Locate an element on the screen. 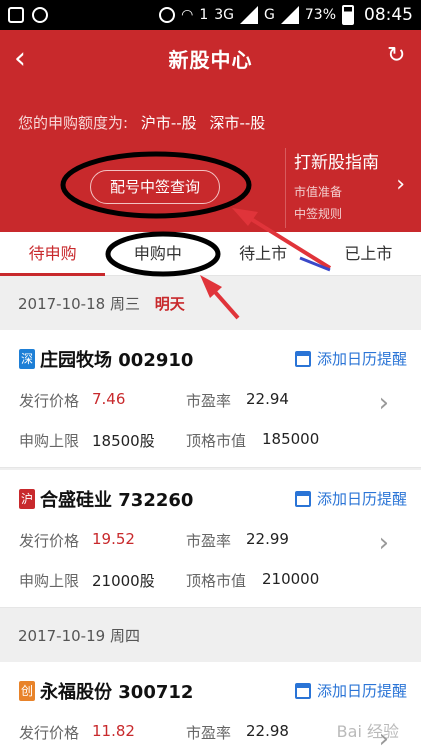  battery-percent: 73% is located at coordinates (320, 15).